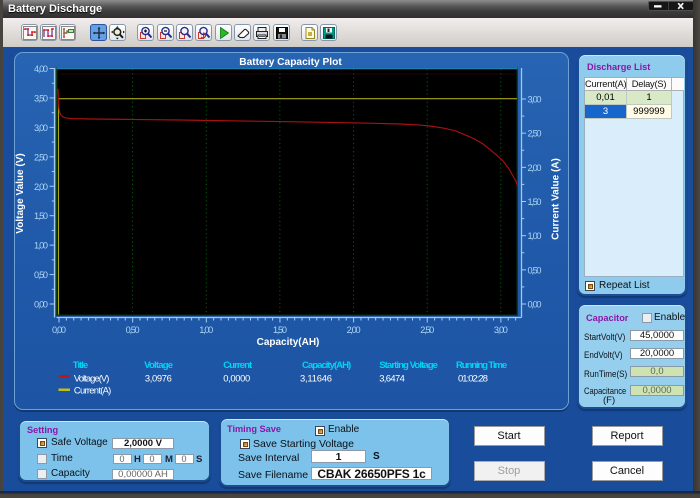 This screenshot has height=498, width=700. Describe the element at coordinates (473, 378) in the screenshot. I see `svg-text: 01:02:28` at that location.